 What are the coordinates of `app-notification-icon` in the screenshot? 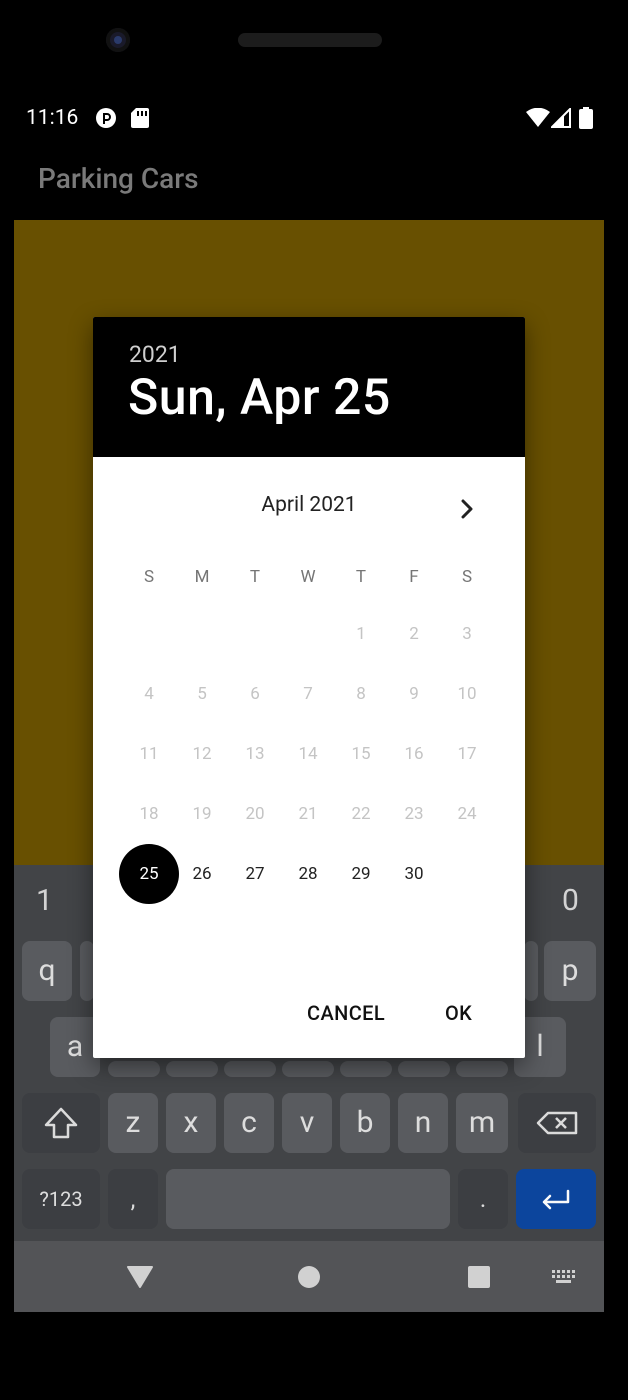 It's located at (106, 118).